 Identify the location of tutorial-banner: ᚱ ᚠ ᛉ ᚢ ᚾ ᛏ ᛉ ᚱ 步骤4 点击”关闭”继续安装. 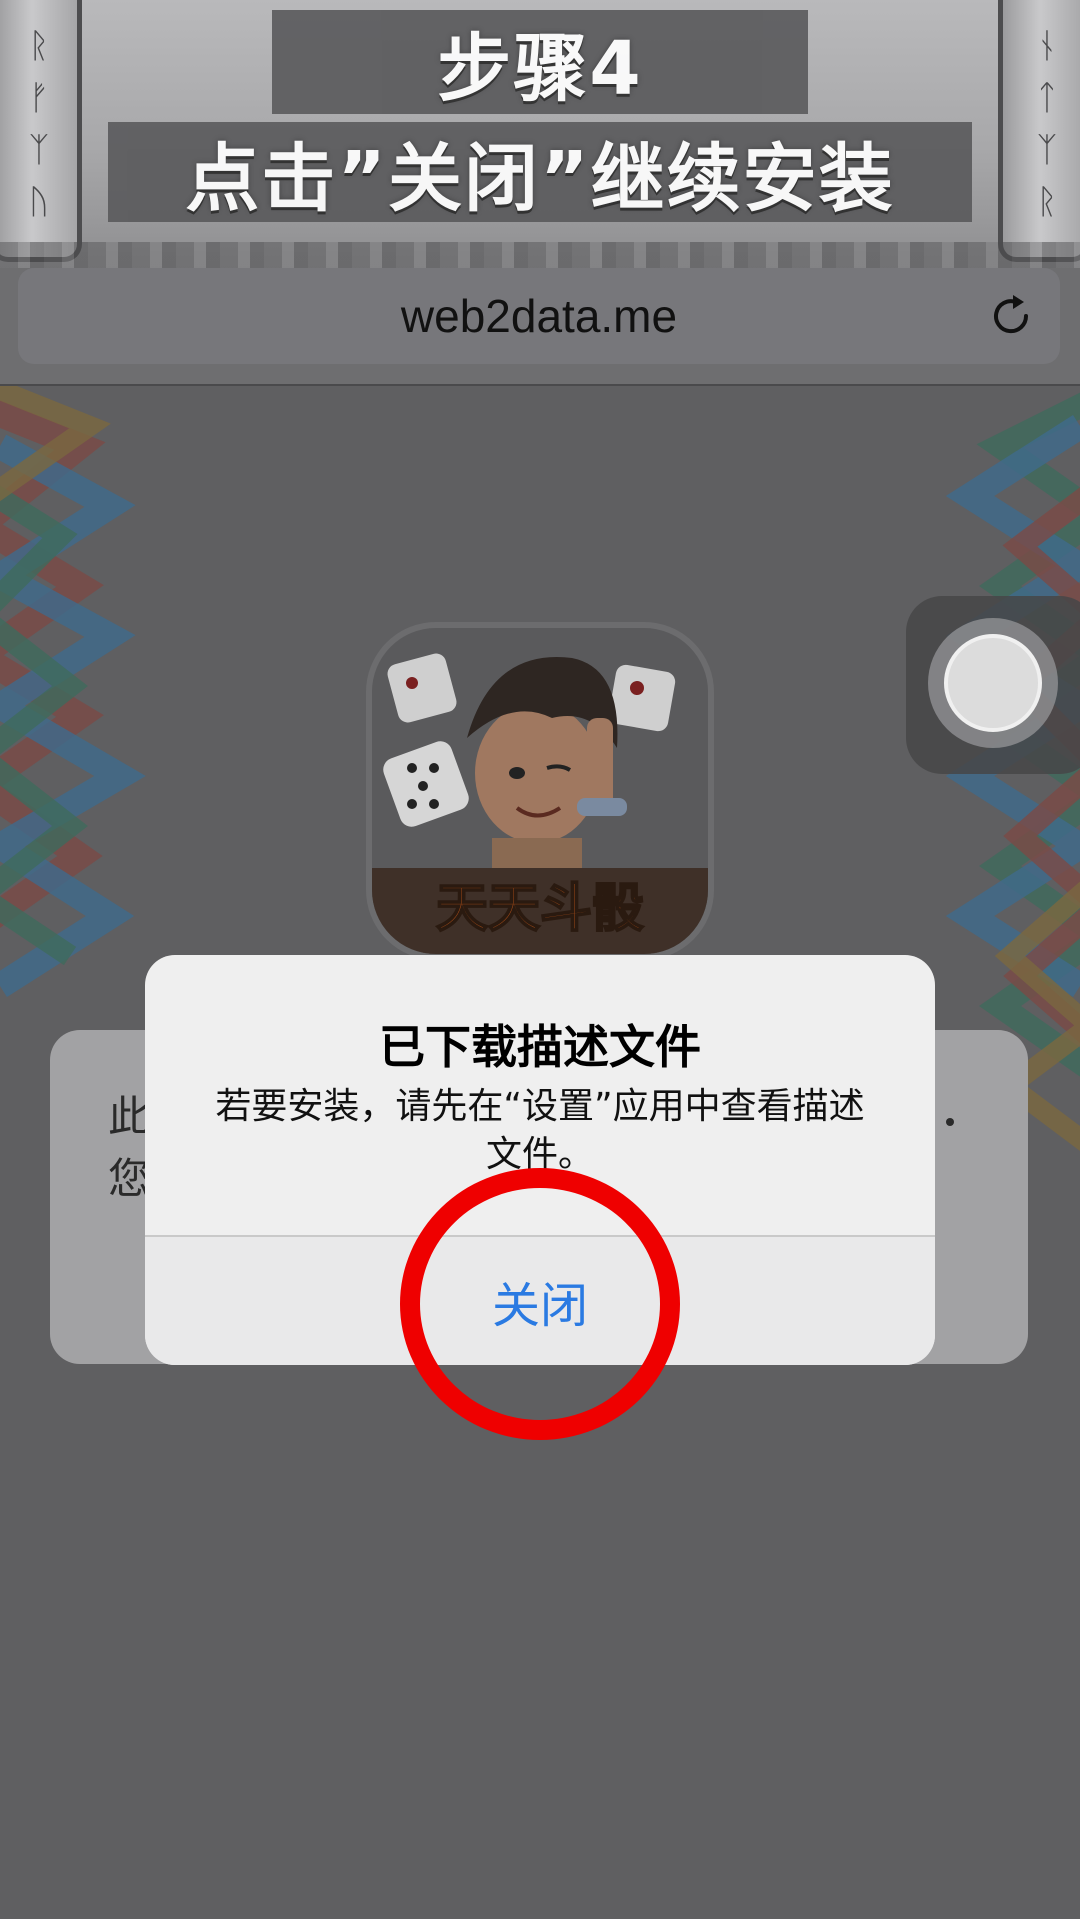
(540, 134).